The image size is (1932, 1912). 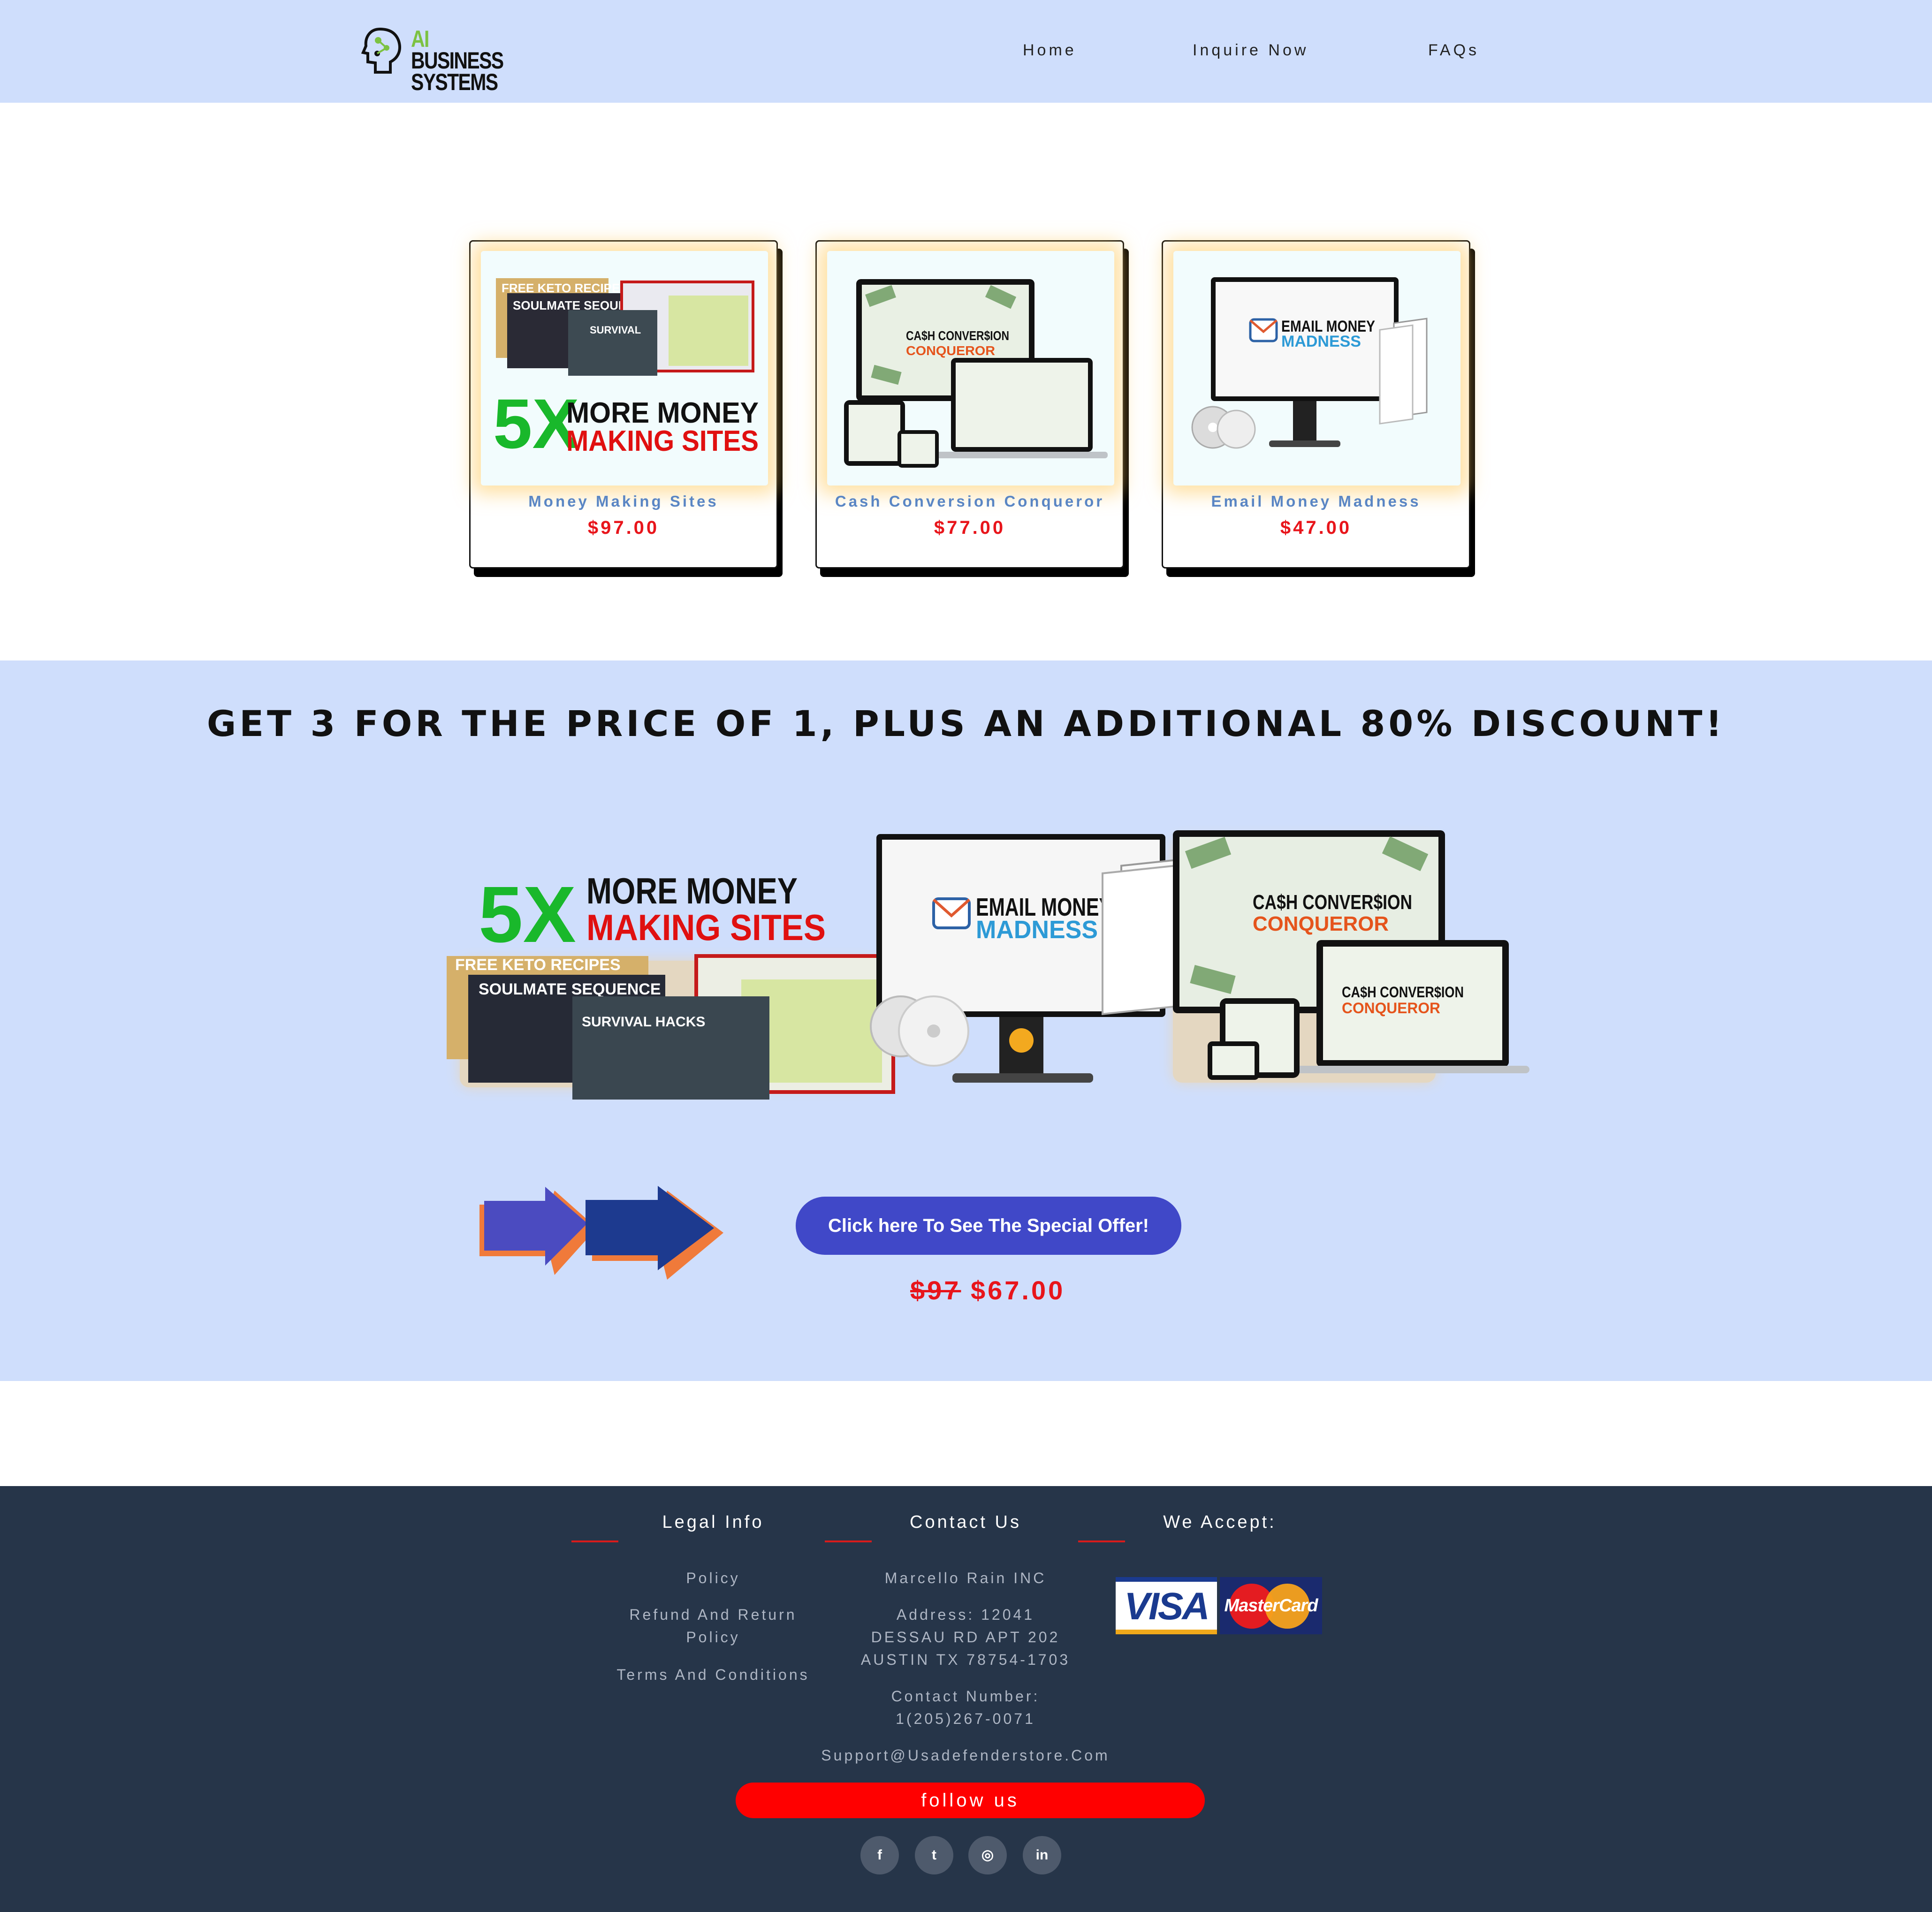 I want to click on offer-price: $97 $67.00, so click(x=987, y=1290).